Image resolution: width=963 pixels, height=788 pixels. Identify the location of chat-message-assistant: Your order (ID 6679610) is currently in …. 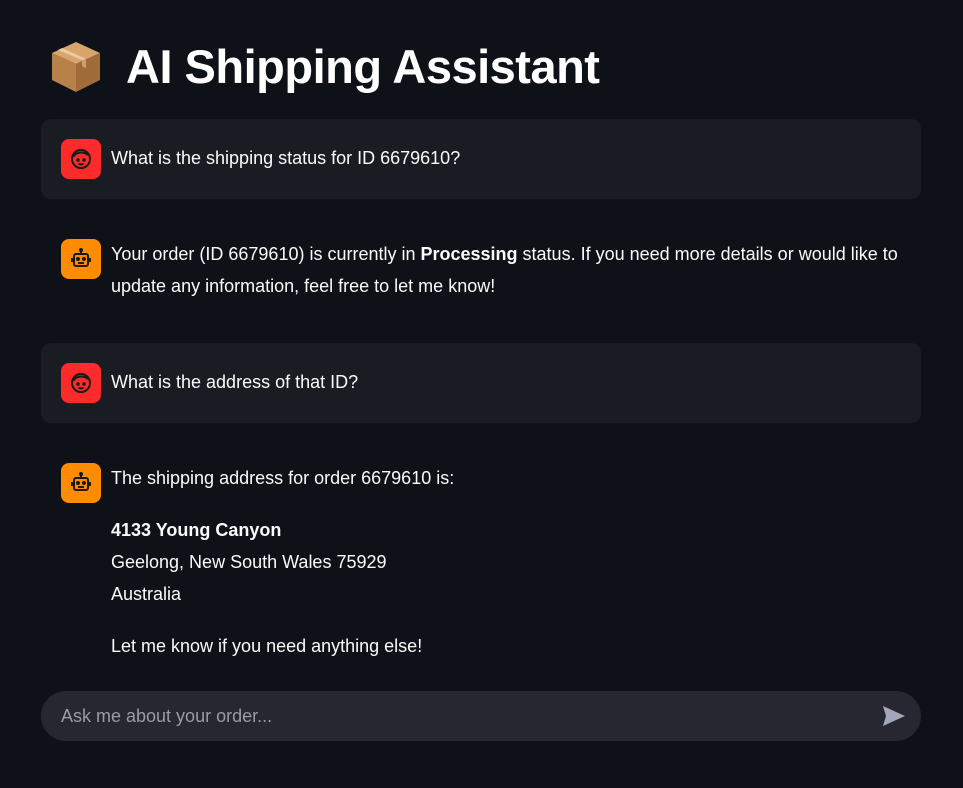
(481, 271).